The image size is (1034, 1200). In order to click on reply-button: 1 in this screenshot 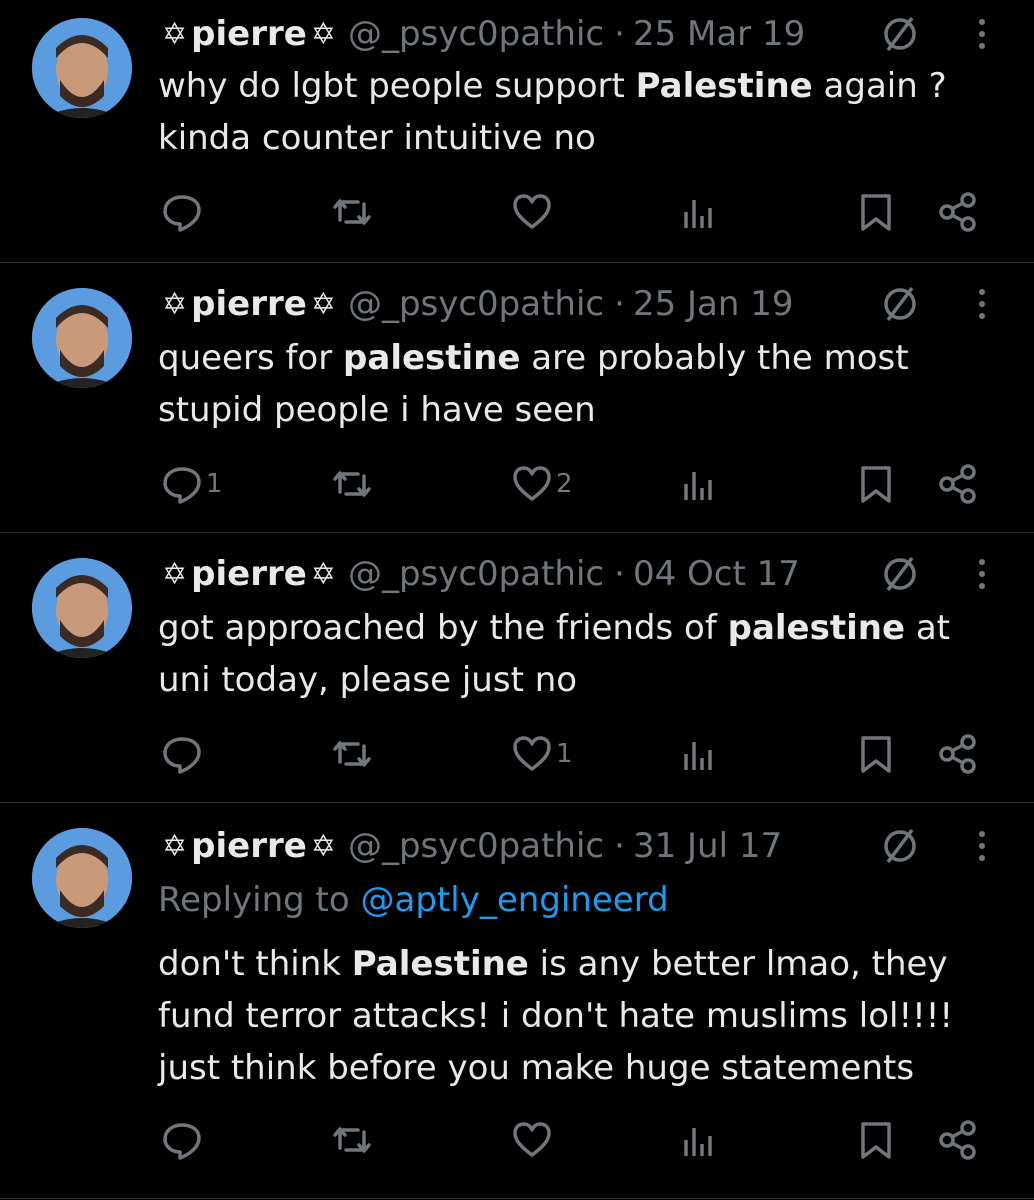, I will do `click(191, 484)`.